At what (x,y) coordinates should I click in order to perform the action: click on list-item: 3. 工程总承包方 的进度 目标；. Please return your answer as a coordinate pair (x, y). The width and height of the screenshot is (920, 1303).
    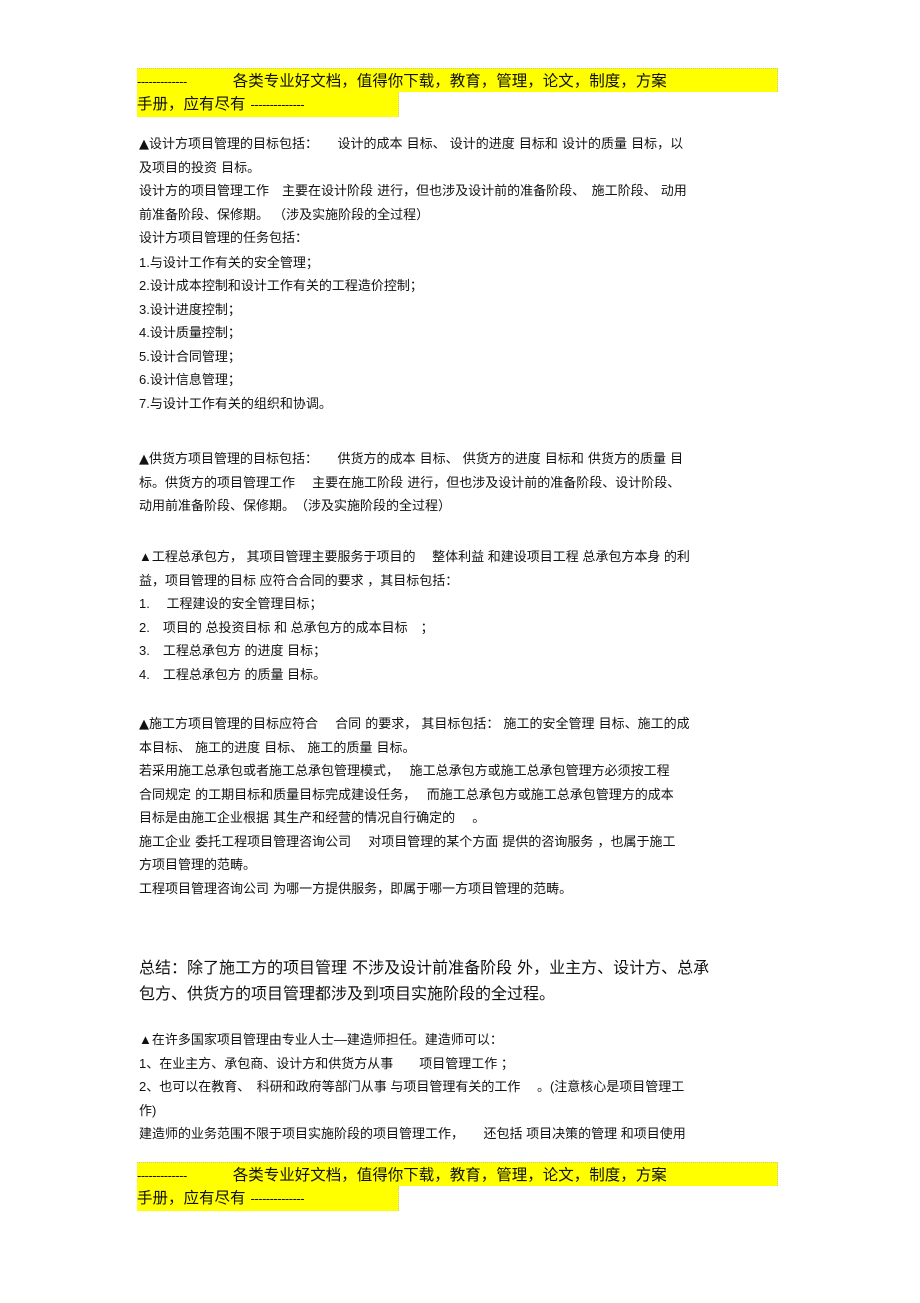
    Looking at the image, I should click on (233, 650).